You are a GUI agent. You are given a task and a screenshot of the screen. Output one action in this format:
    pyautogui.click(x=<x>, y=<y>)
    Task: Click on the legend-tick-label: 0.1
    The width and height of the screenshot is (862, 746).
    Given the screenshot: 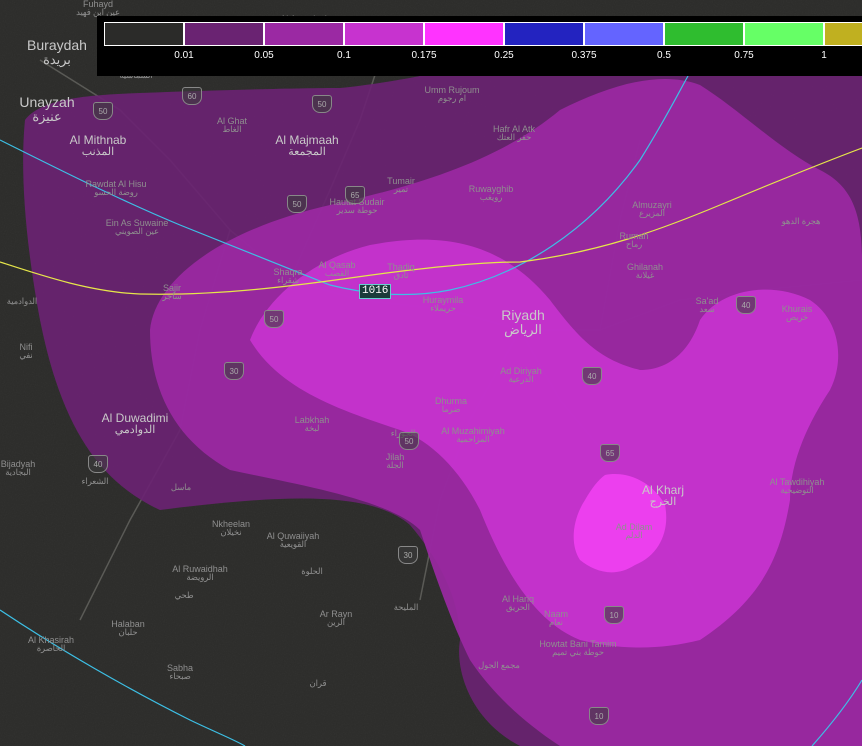 What is the action you would take?
    pyautogui.click(x=344, y=55)
    